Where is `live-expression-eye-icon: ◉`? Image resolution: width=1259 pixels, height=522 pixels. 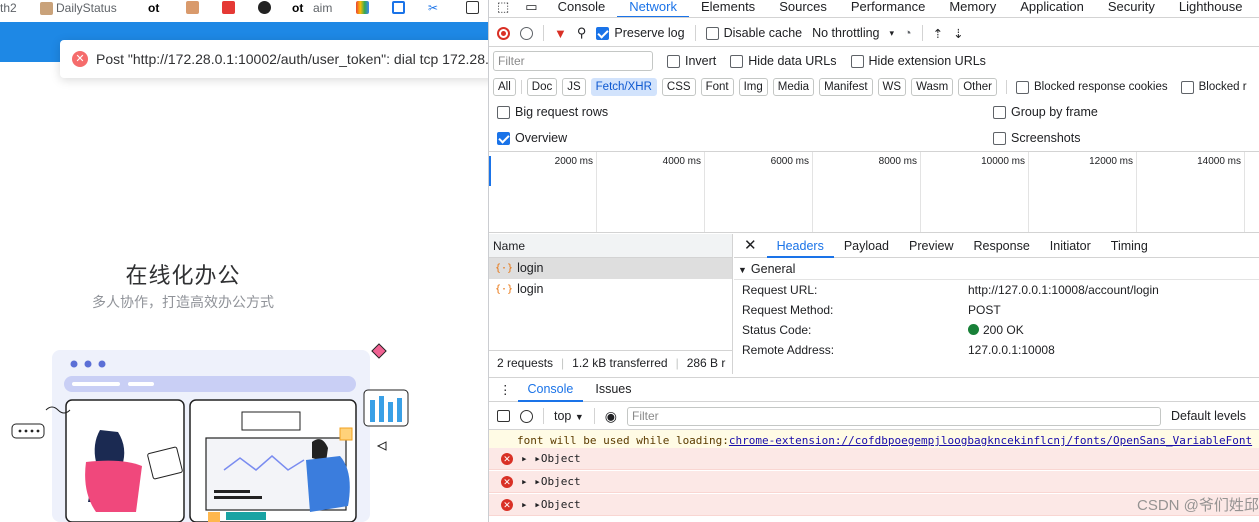
live-expression-eye-icon: ◉ is located at coordinates (611, 416).